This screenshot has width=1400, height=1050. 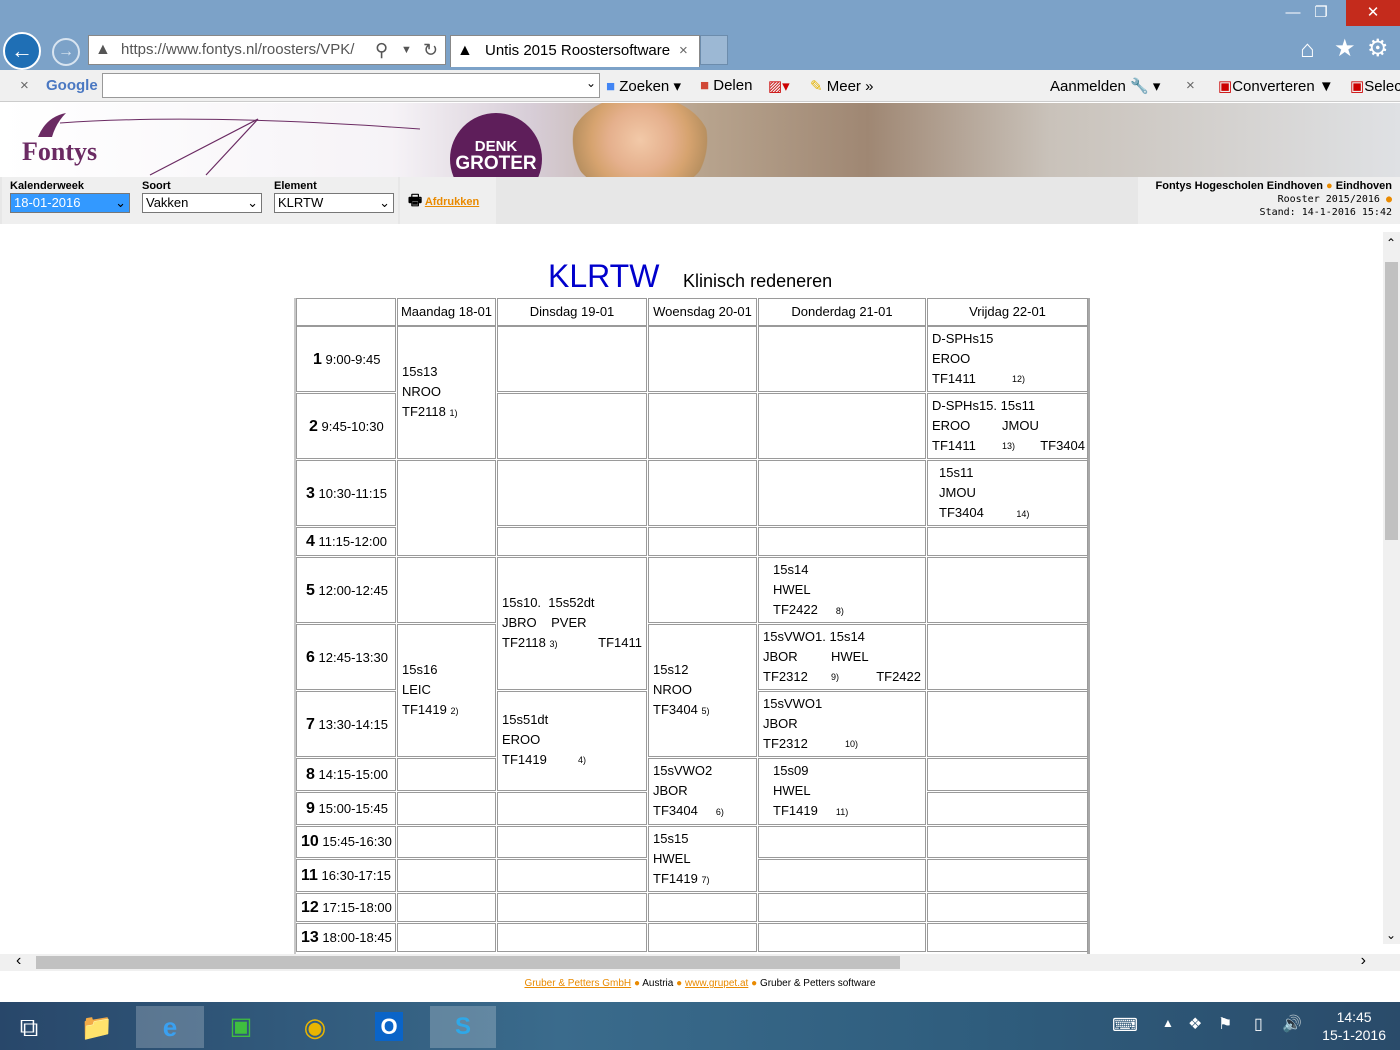 What do you see at coordinates (463, 1027) in the screenshot?
I see `skype-icon: S` at bounding box center [463, 1027].